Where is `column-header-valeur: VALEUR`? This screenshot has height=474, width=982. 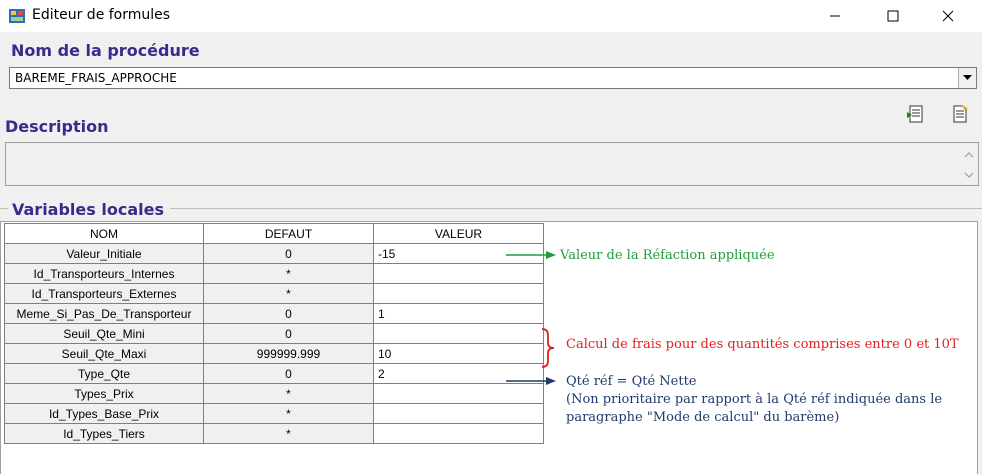 column-header-valeur: VALEUR is located at coordinates (458, 233).